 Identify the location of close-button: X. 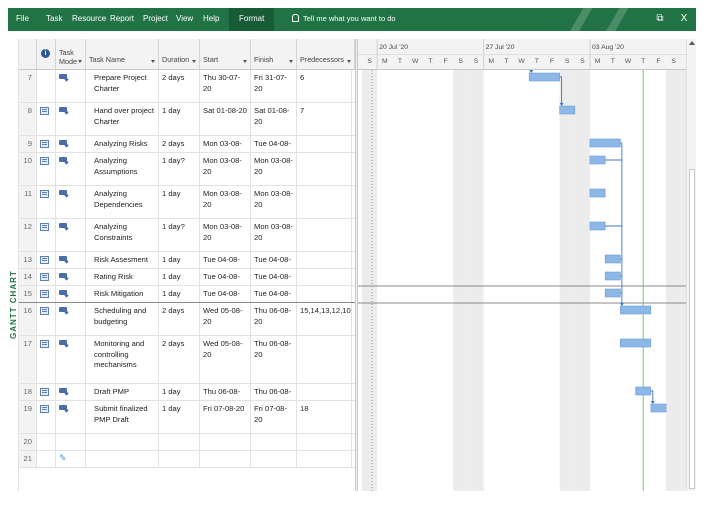
(684, 19).